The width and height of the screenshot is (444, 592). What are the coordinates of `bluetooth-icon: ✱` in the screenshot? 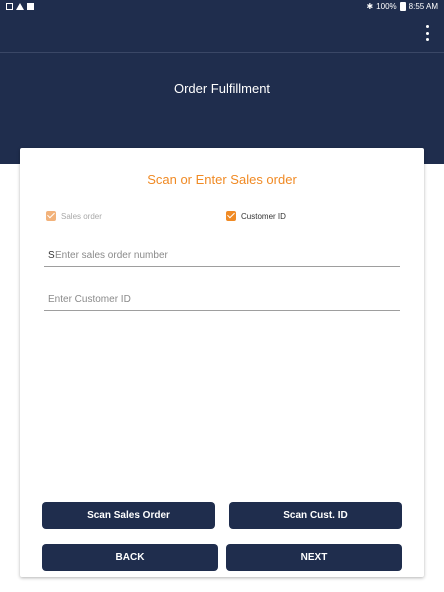 It's located at (370, 6).